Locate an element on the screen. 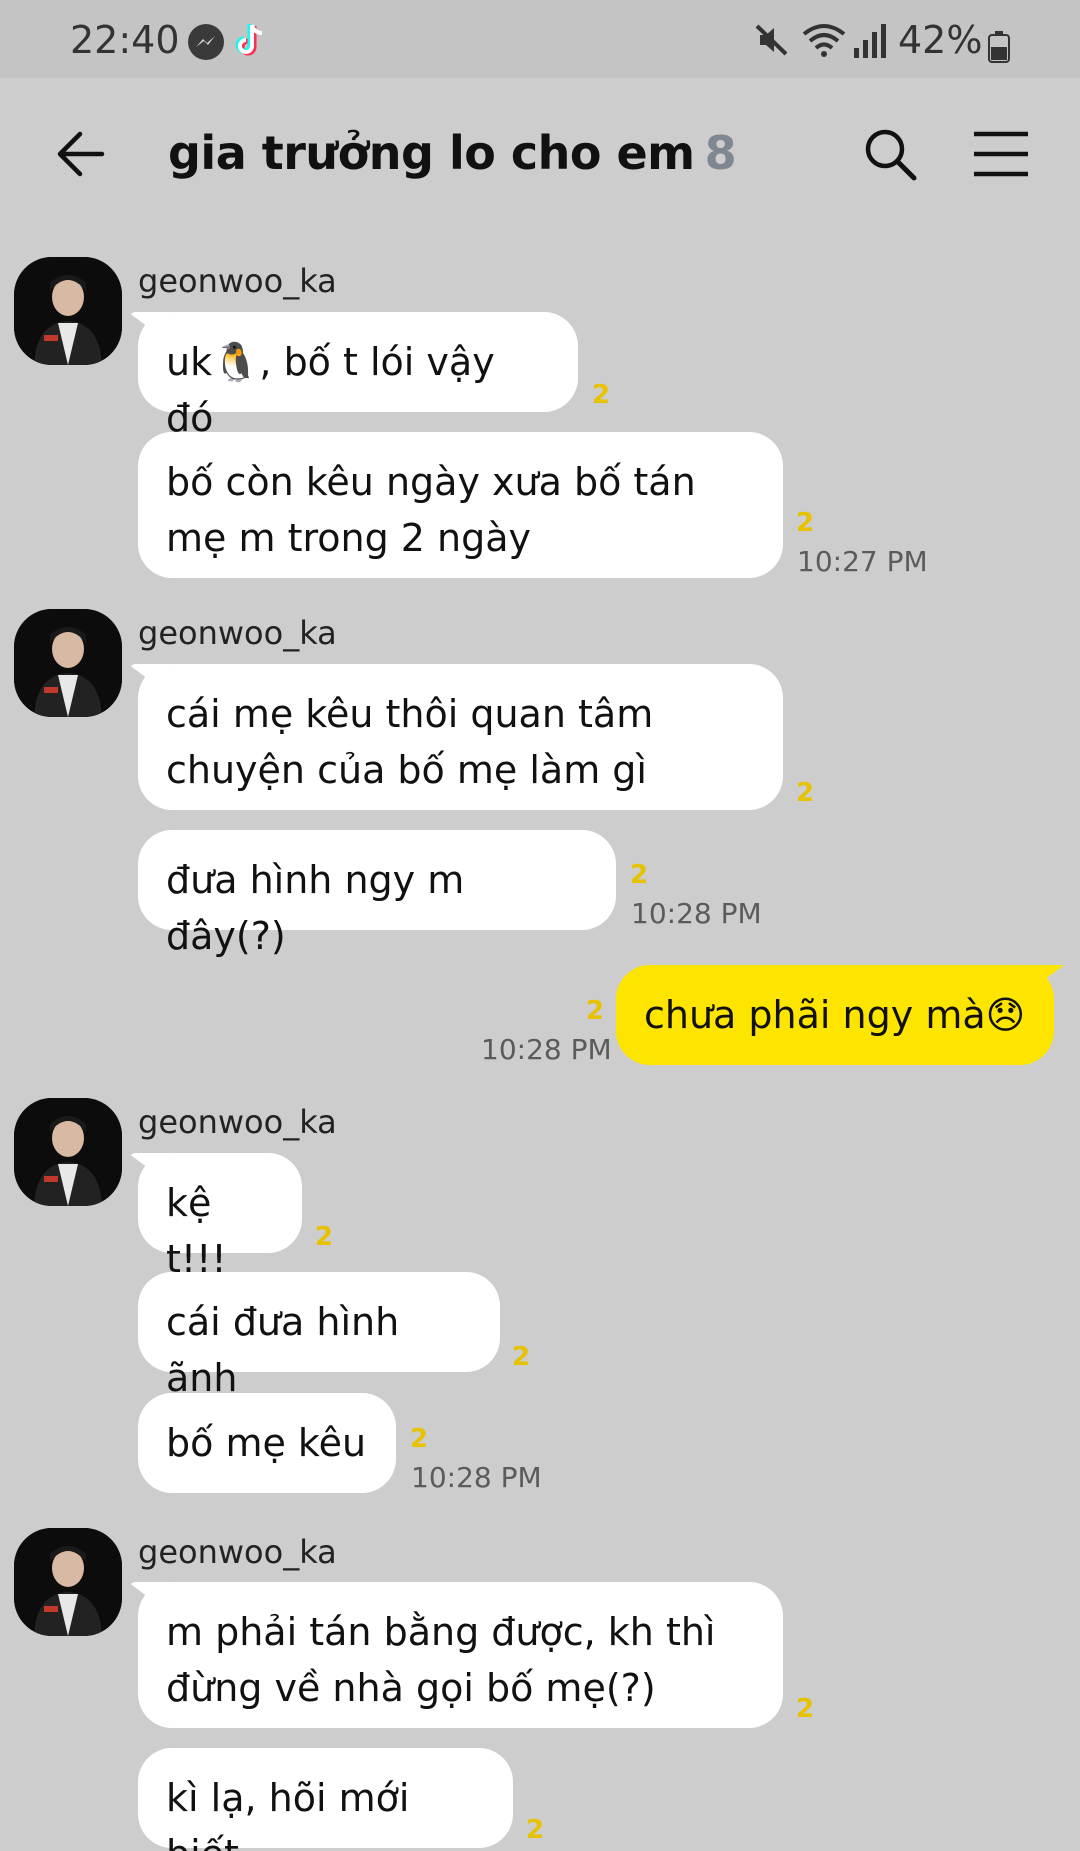 This screenshot has height=1851, width=1080. status-time: 22:40 is located at coordinates (125, 40).